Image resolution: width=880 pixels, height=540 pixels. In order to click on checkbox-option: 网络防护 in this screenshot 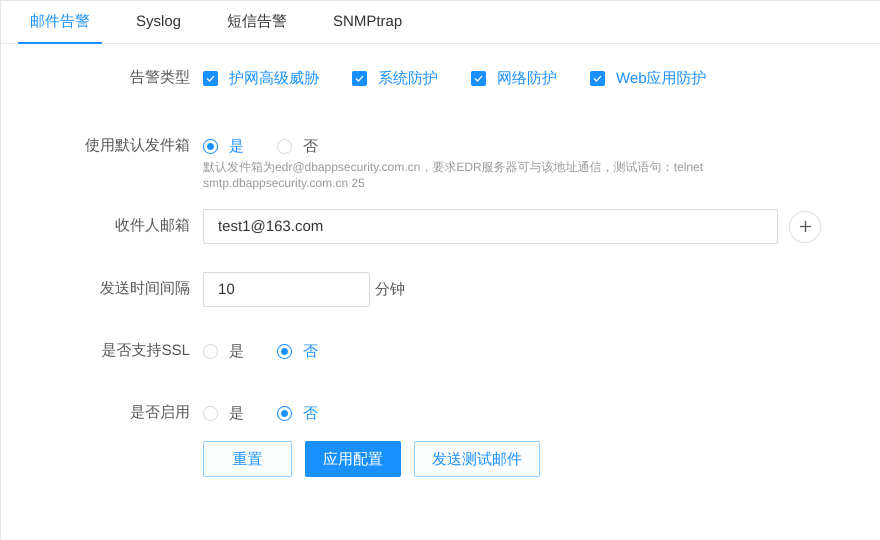, I will do `click(514, 78)`.